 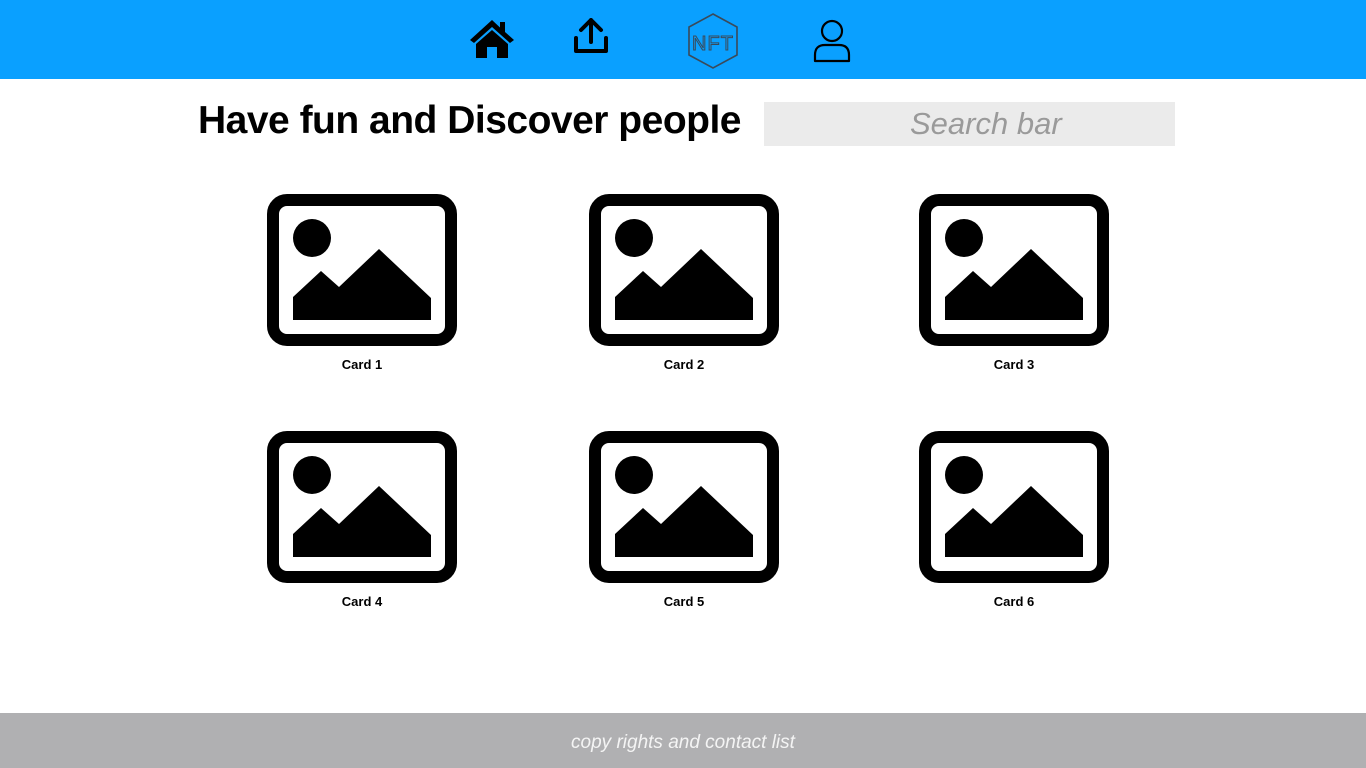 I want to click on card-4: Card 4, so click(x=362, y=520).